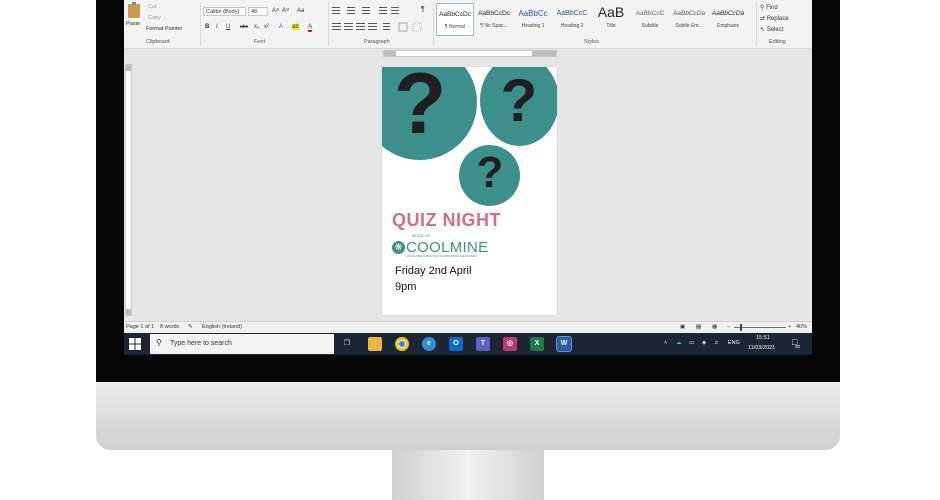 This screenshot has height=500, width=940. I want to click on style-title: AaB Title, so click(611, 19).